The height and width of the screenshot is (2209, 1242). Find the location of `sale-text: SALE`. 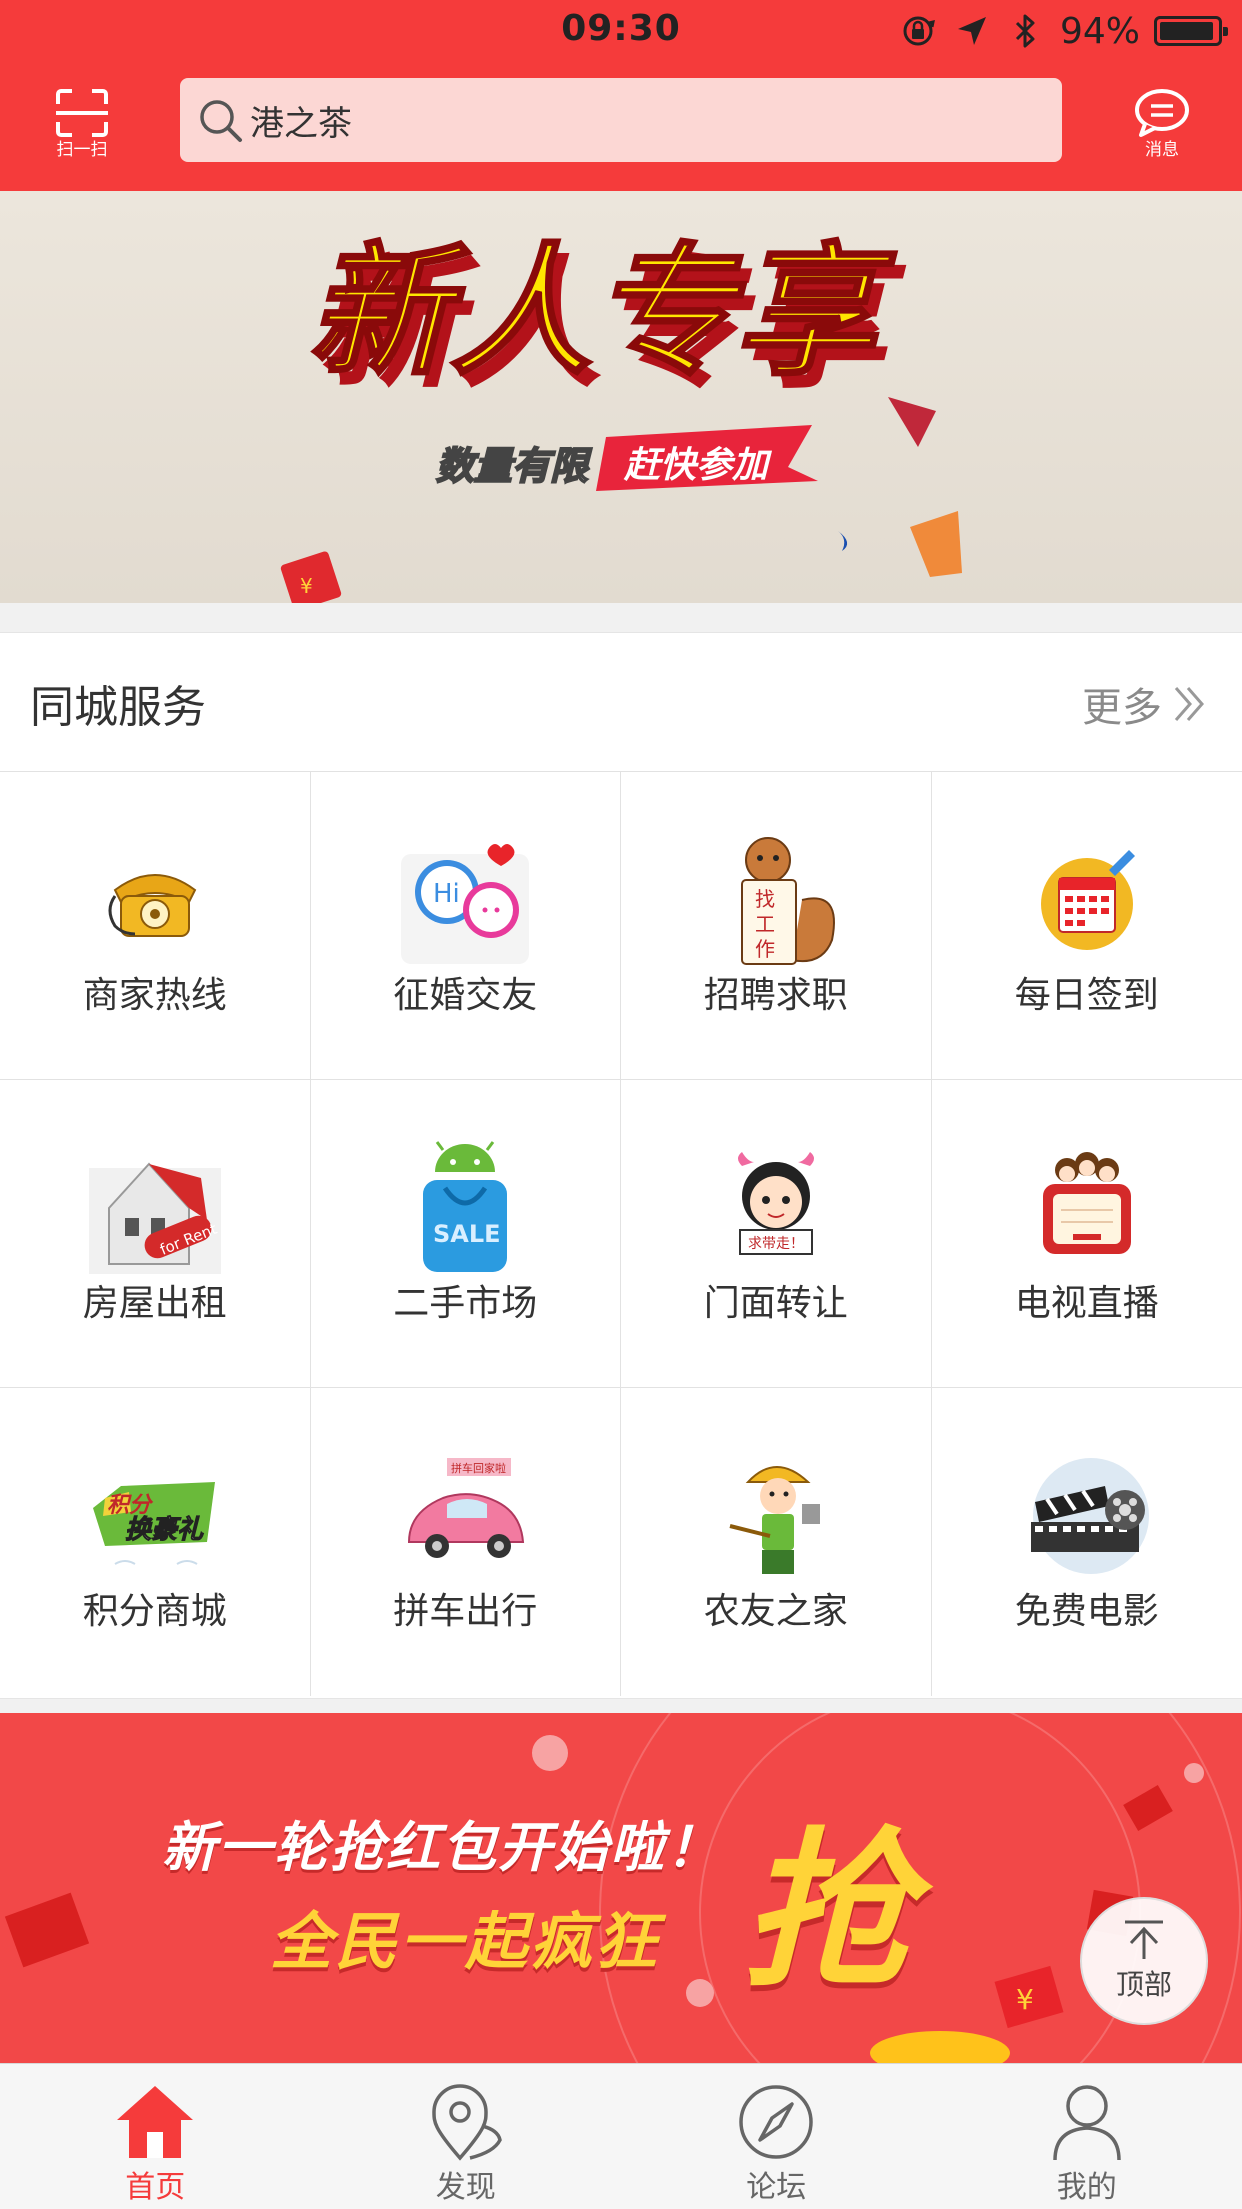

sale-text: SALE is located at coordinates (467, 1234).